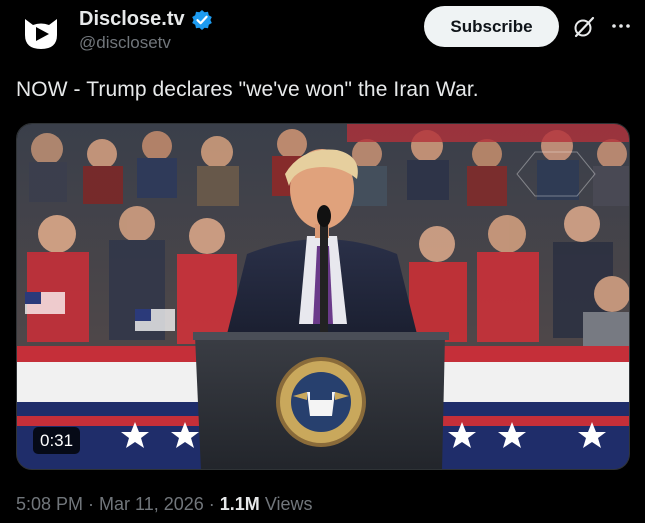 The image size is (645, 523). Describe the element at coordinates (326, 32) in the screenshot. I see `post-header: Disclose.tv @disclosetv Subscribe` at that location.